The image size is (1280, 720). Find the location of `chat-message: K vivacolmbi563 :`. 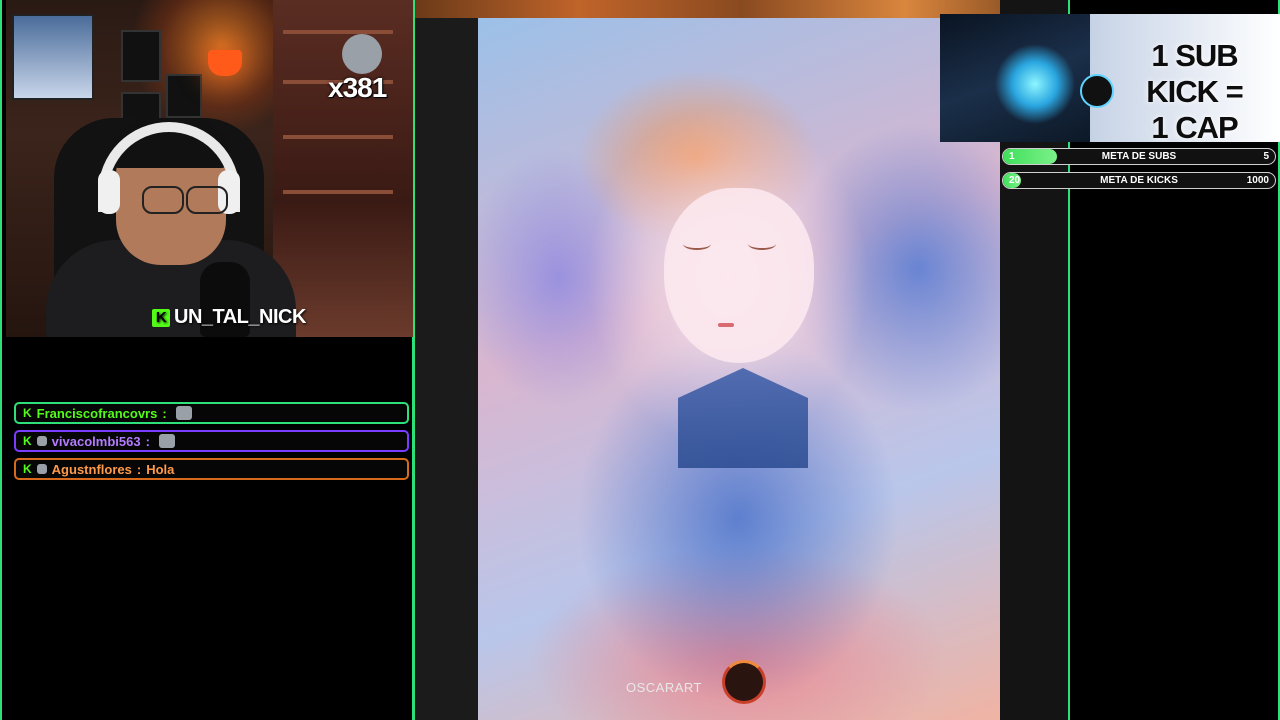

chat-message: K vivacolmbi563 : is located at coordinates (211, 441).